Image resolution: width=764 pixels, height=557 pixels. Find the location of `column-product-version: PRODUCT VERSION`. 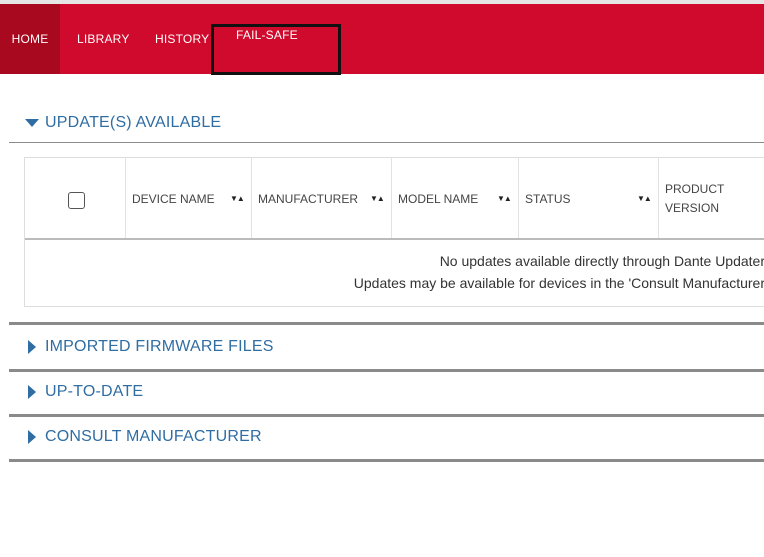

column-product-version: PRODUCT VERSION is located at coordinates (711, 198).